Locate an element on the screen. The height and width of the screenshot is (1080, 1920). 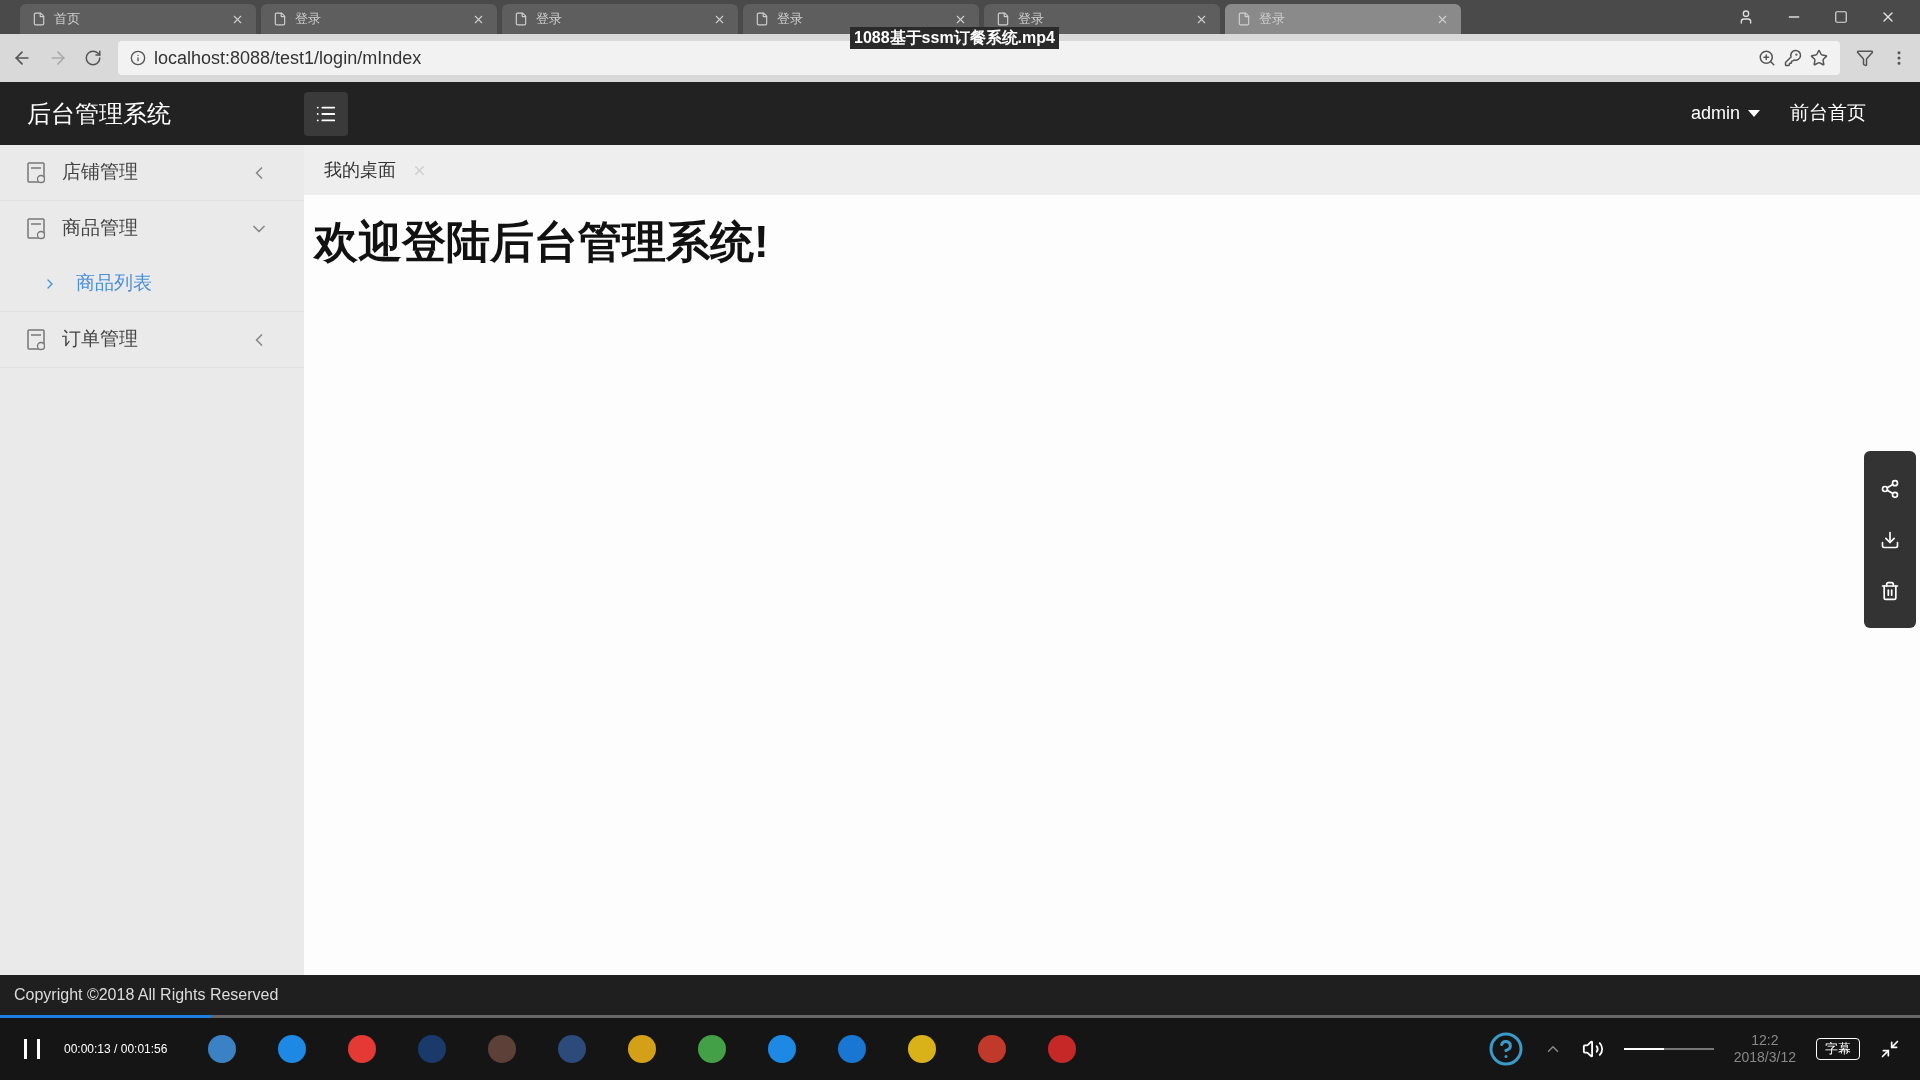
menu-label: 店铺管理 is located at coordinates (100, 172).